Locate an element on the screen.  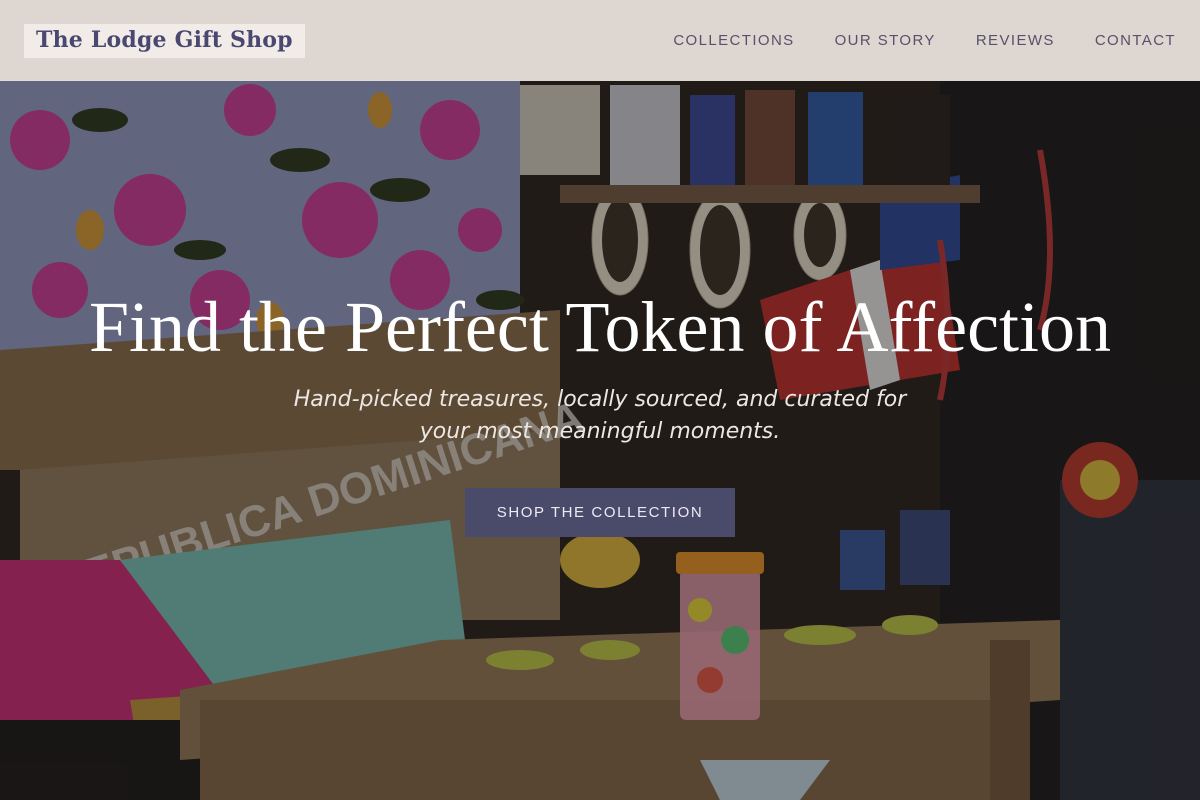
logo-container: The Lodge Gift Shop is located at coordinates (164, 40).